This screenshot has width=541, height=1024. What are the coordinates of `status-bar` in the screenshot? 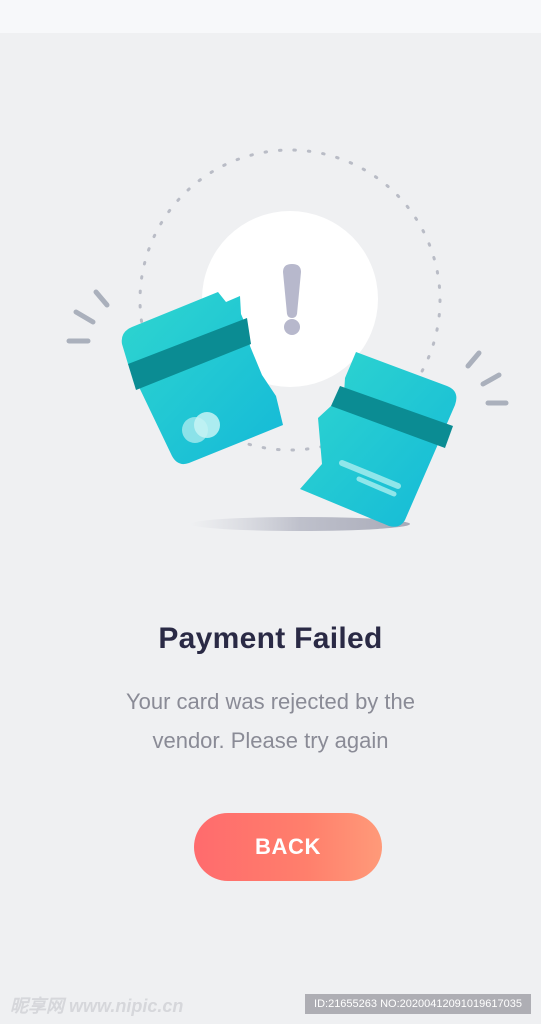 It's located at (270, 16).